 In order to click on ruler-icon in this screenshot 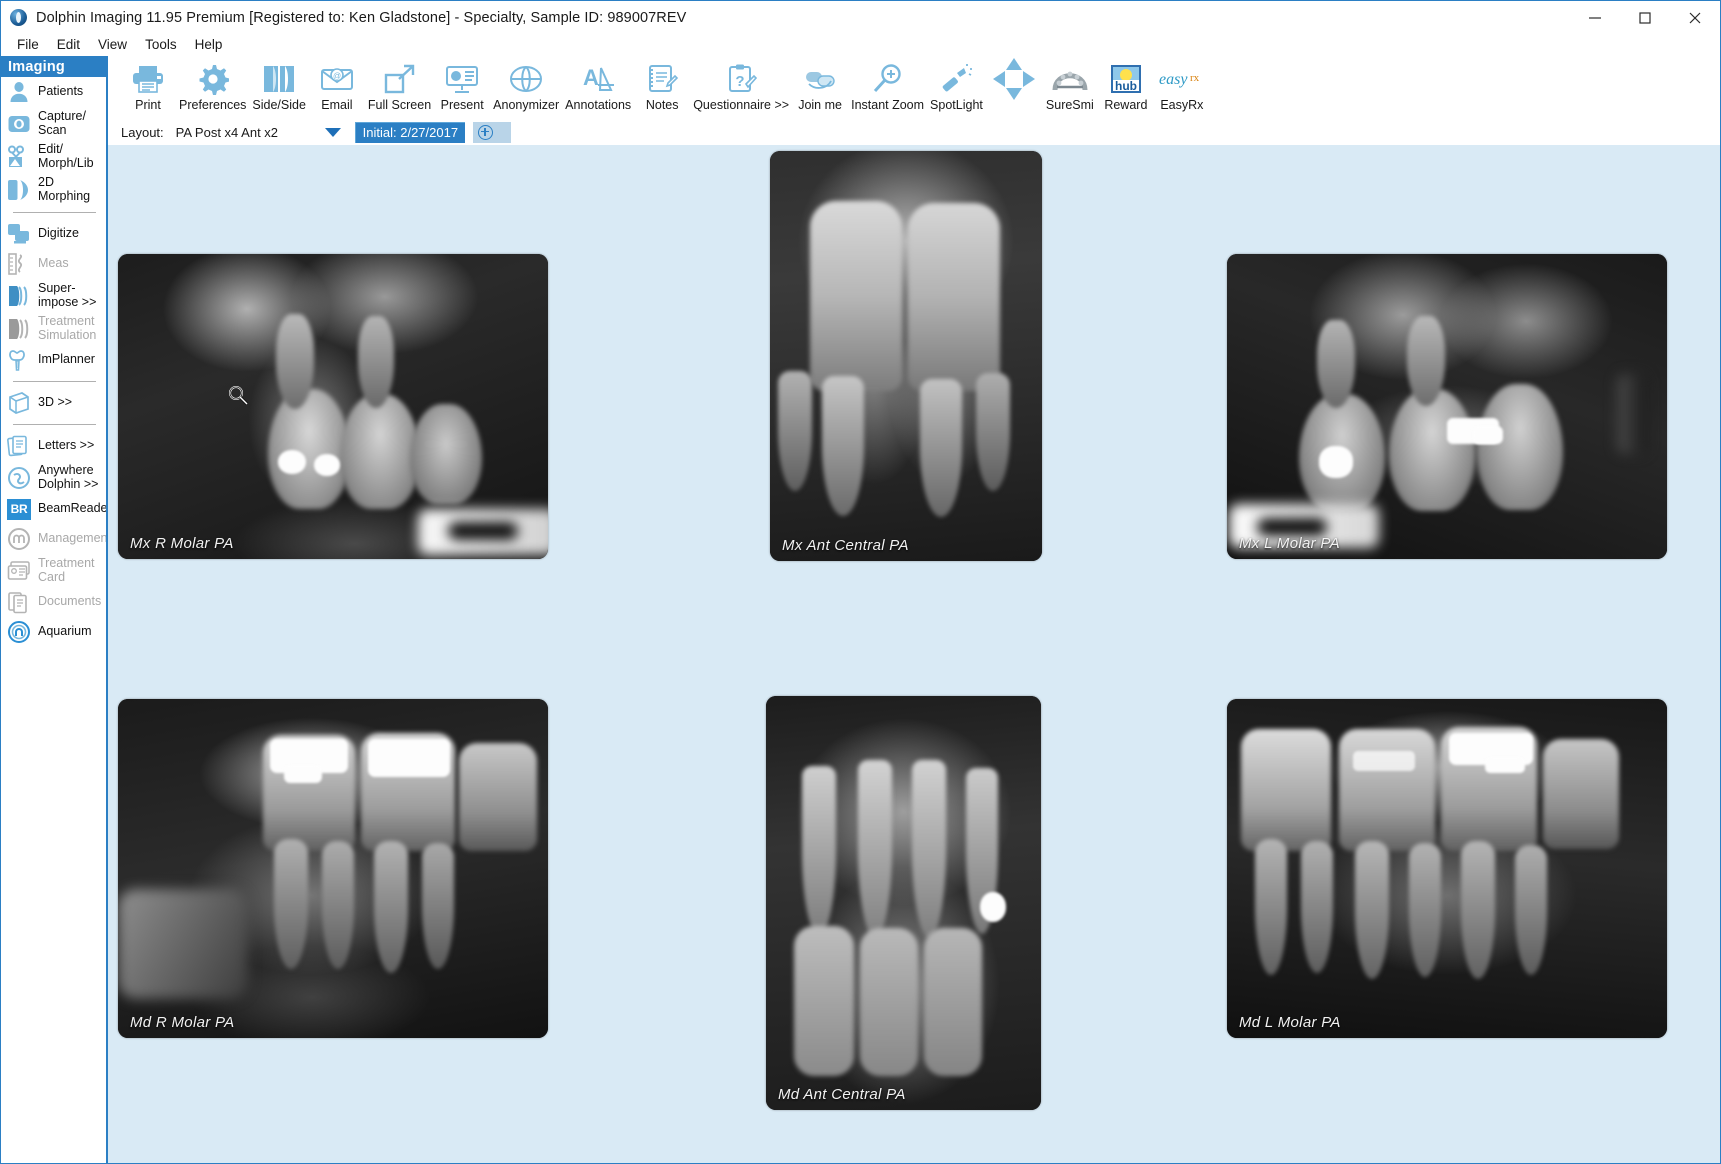, I will do `click(19, 264)`.